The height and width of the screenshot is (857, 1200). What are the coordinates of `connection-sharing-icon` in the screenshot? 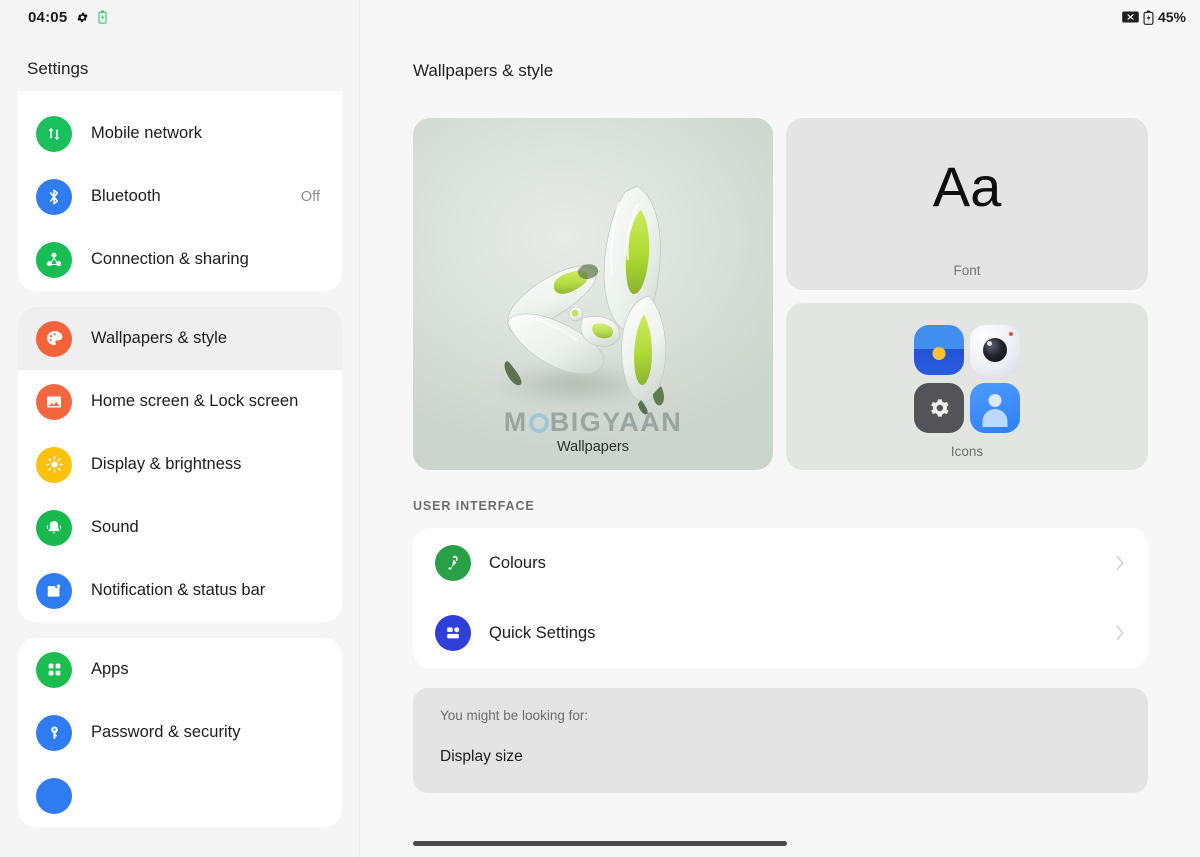 It's located at (54, 259).